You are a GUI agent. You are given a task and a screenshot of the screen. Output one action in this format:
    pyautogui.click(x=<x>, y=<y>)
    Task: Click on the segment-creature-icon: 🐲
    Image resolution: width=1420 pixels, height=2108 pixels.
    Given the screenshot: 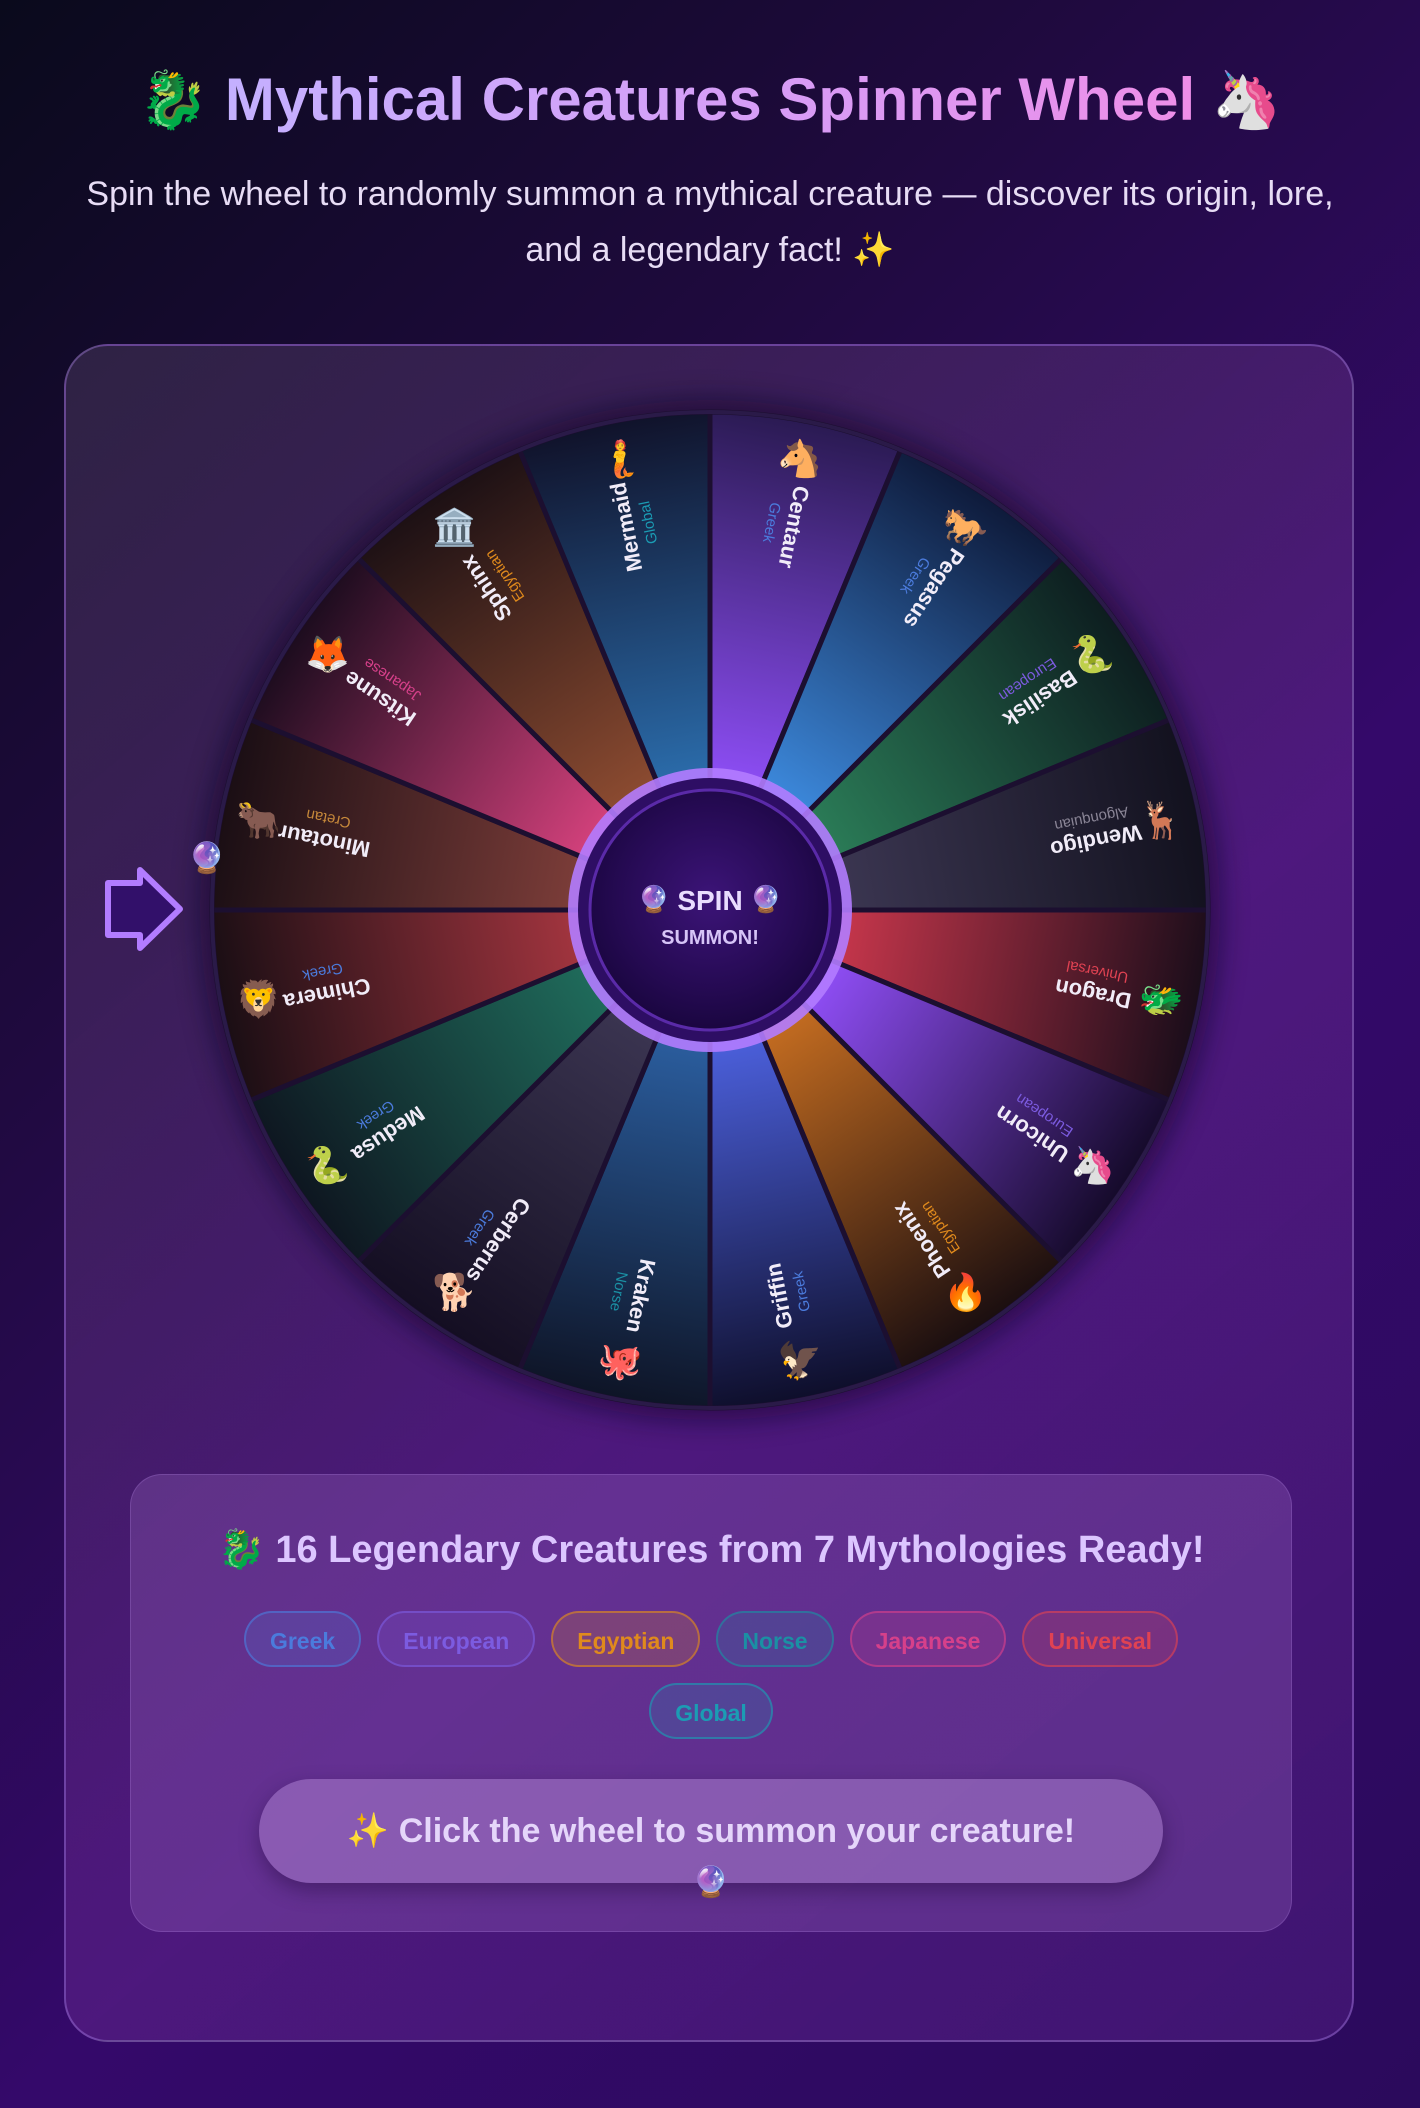 What is the action you would take?
    pyautogui.click(x=1161, y=1000)
    